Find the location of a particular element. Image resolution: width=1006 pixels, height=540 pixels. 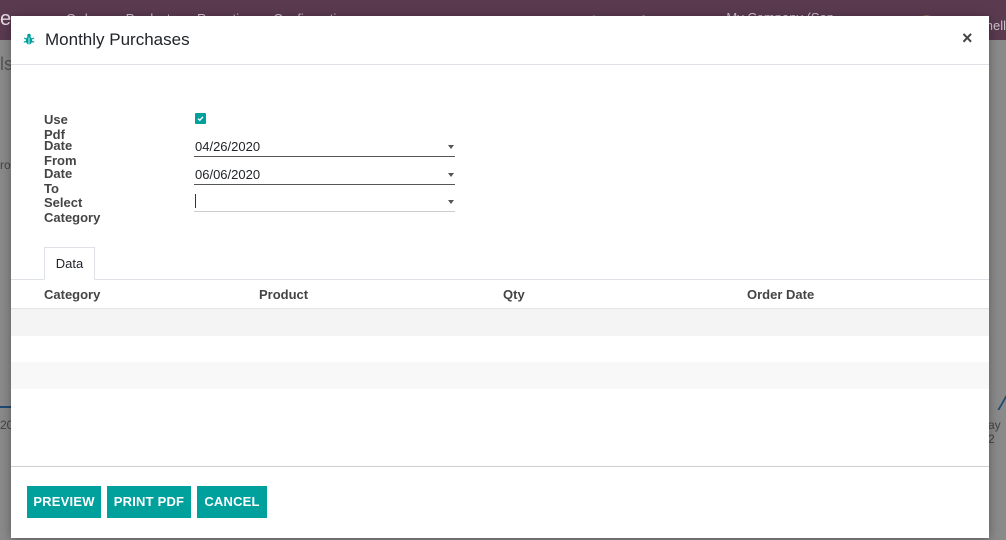

data-table-header: Category Product Qty Order Date is located at coordinates (500, 294).